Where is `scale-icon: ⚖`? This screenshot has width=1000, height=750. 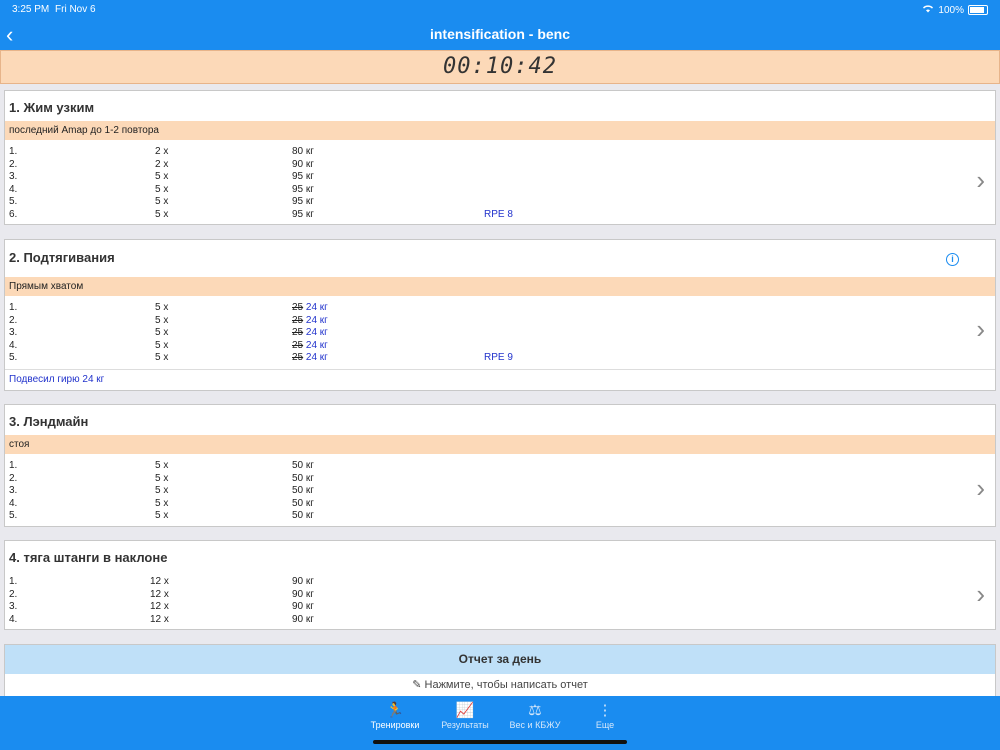 scale-icon: ⚖ is located at coordinates (535, 710).